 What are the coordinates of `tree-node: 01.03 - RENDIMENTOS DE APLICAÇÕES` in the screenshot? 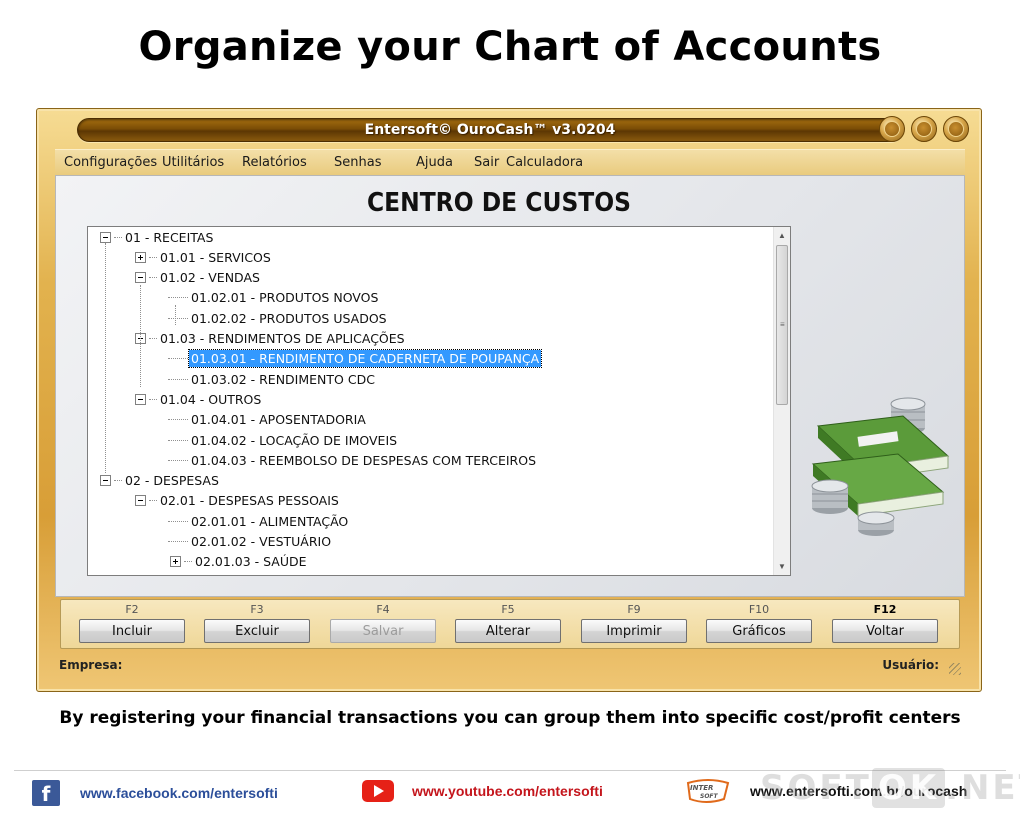 It's located at (271, 339).